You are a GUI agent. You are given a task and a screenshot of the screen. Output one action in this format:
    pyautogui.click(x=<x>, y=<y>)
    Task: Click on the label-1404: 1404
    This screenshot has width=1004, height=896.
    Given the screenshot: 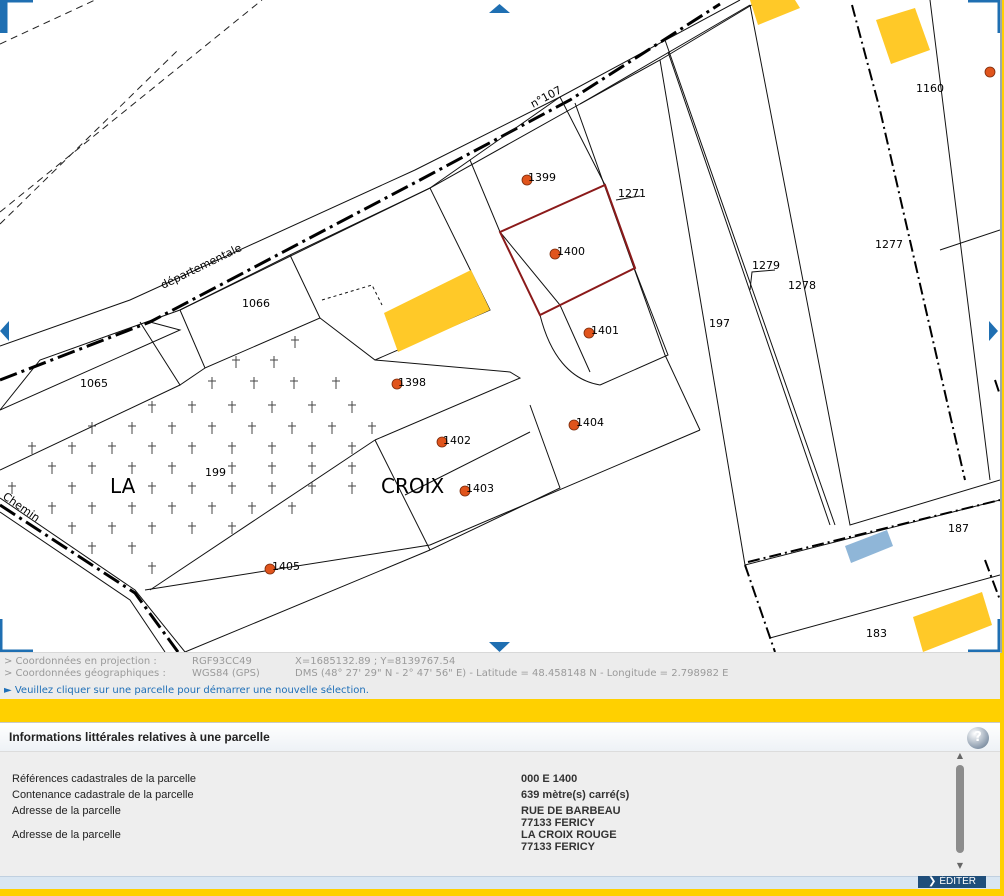 What is the action you would take?
    pyautogui.click(x=590, y=422)
    